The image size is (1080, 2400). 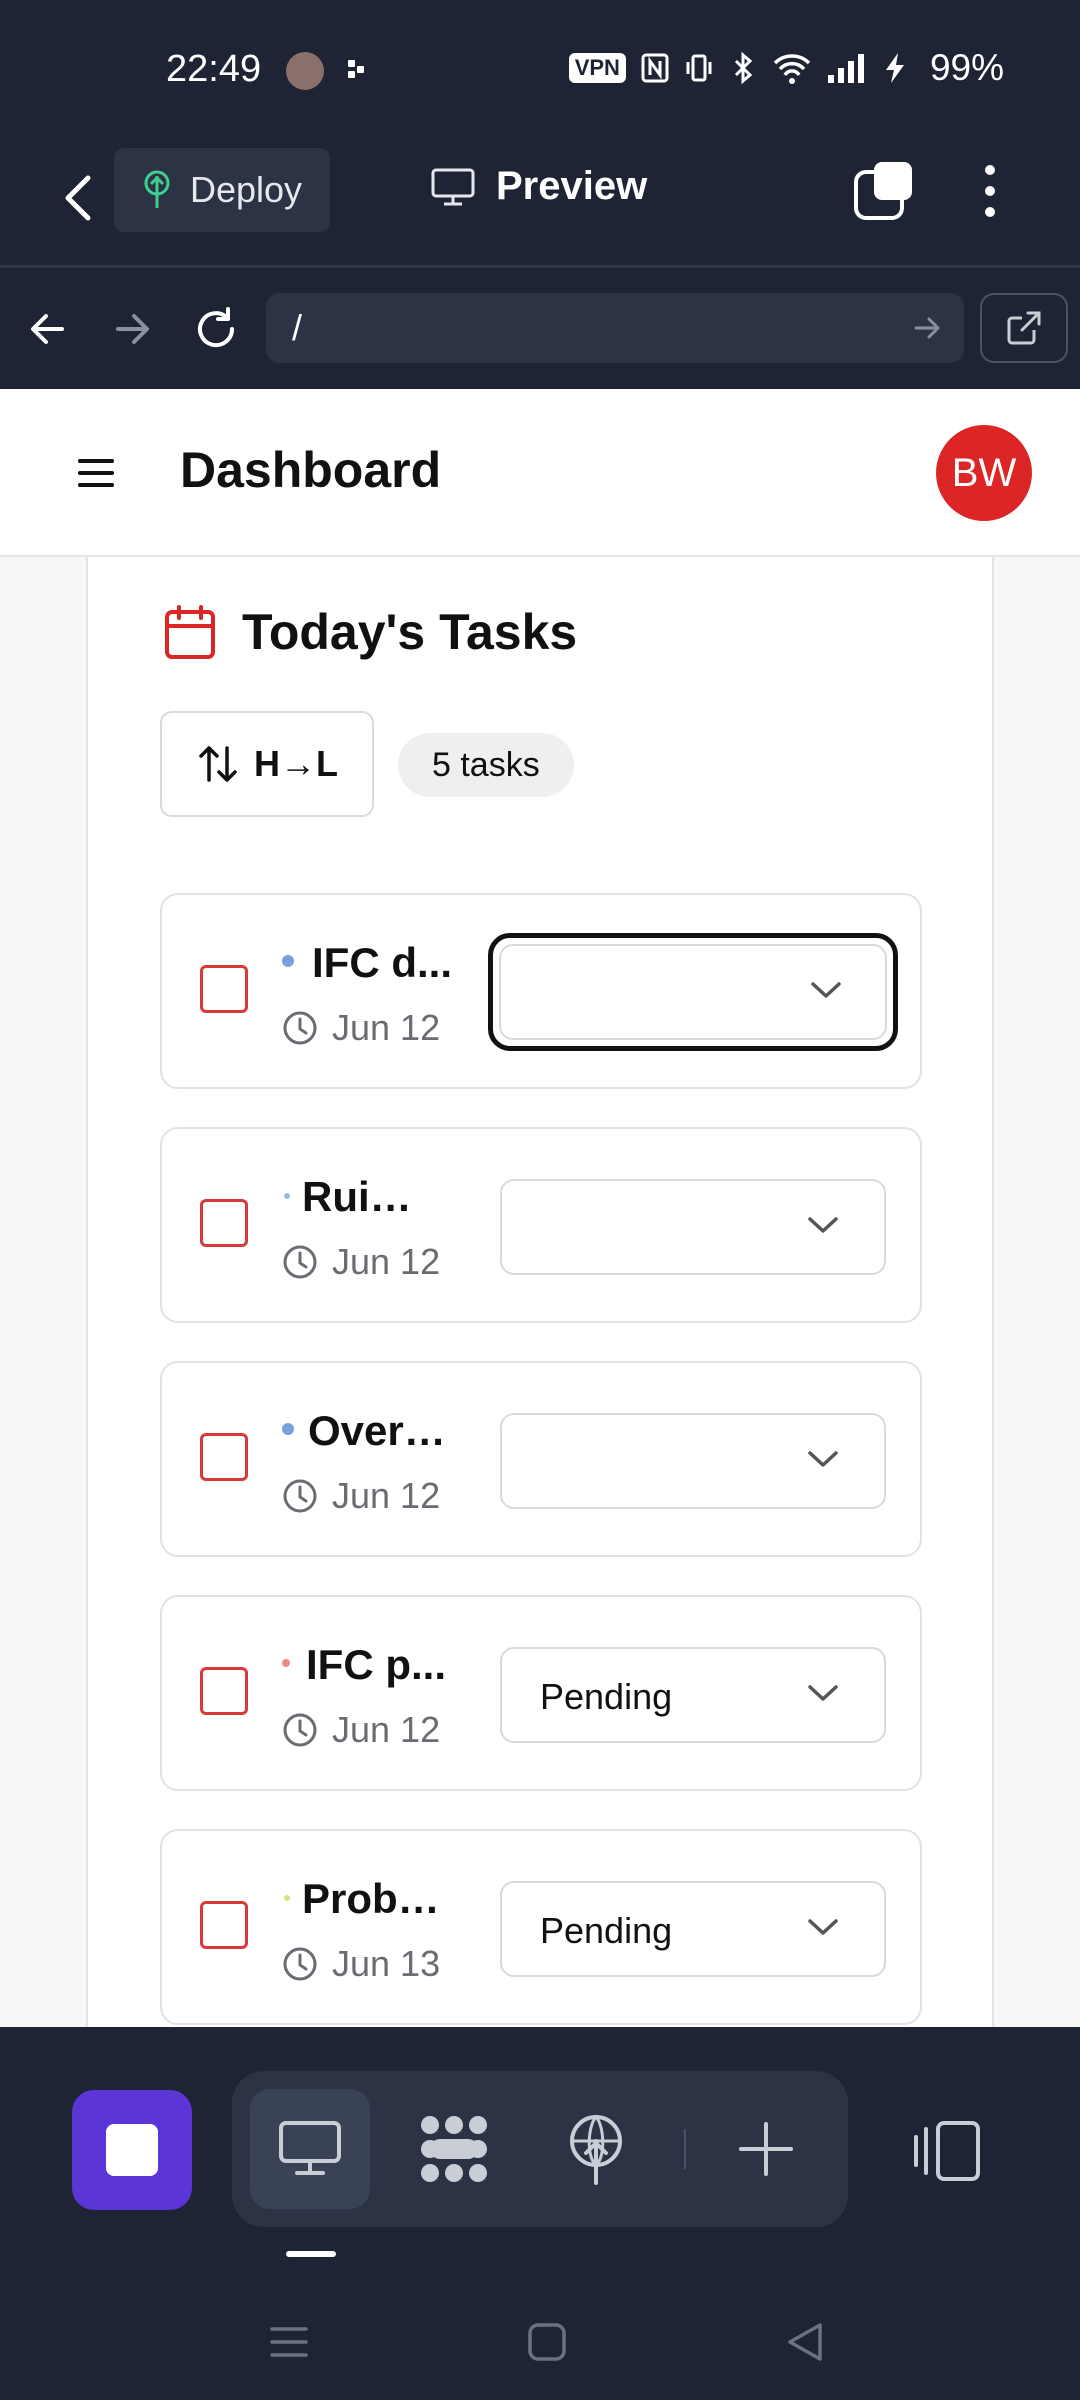 What do you see at coordinates (883, 191) in the screenshot?
I see `tabs-icon` at bounding box center [883, 191].